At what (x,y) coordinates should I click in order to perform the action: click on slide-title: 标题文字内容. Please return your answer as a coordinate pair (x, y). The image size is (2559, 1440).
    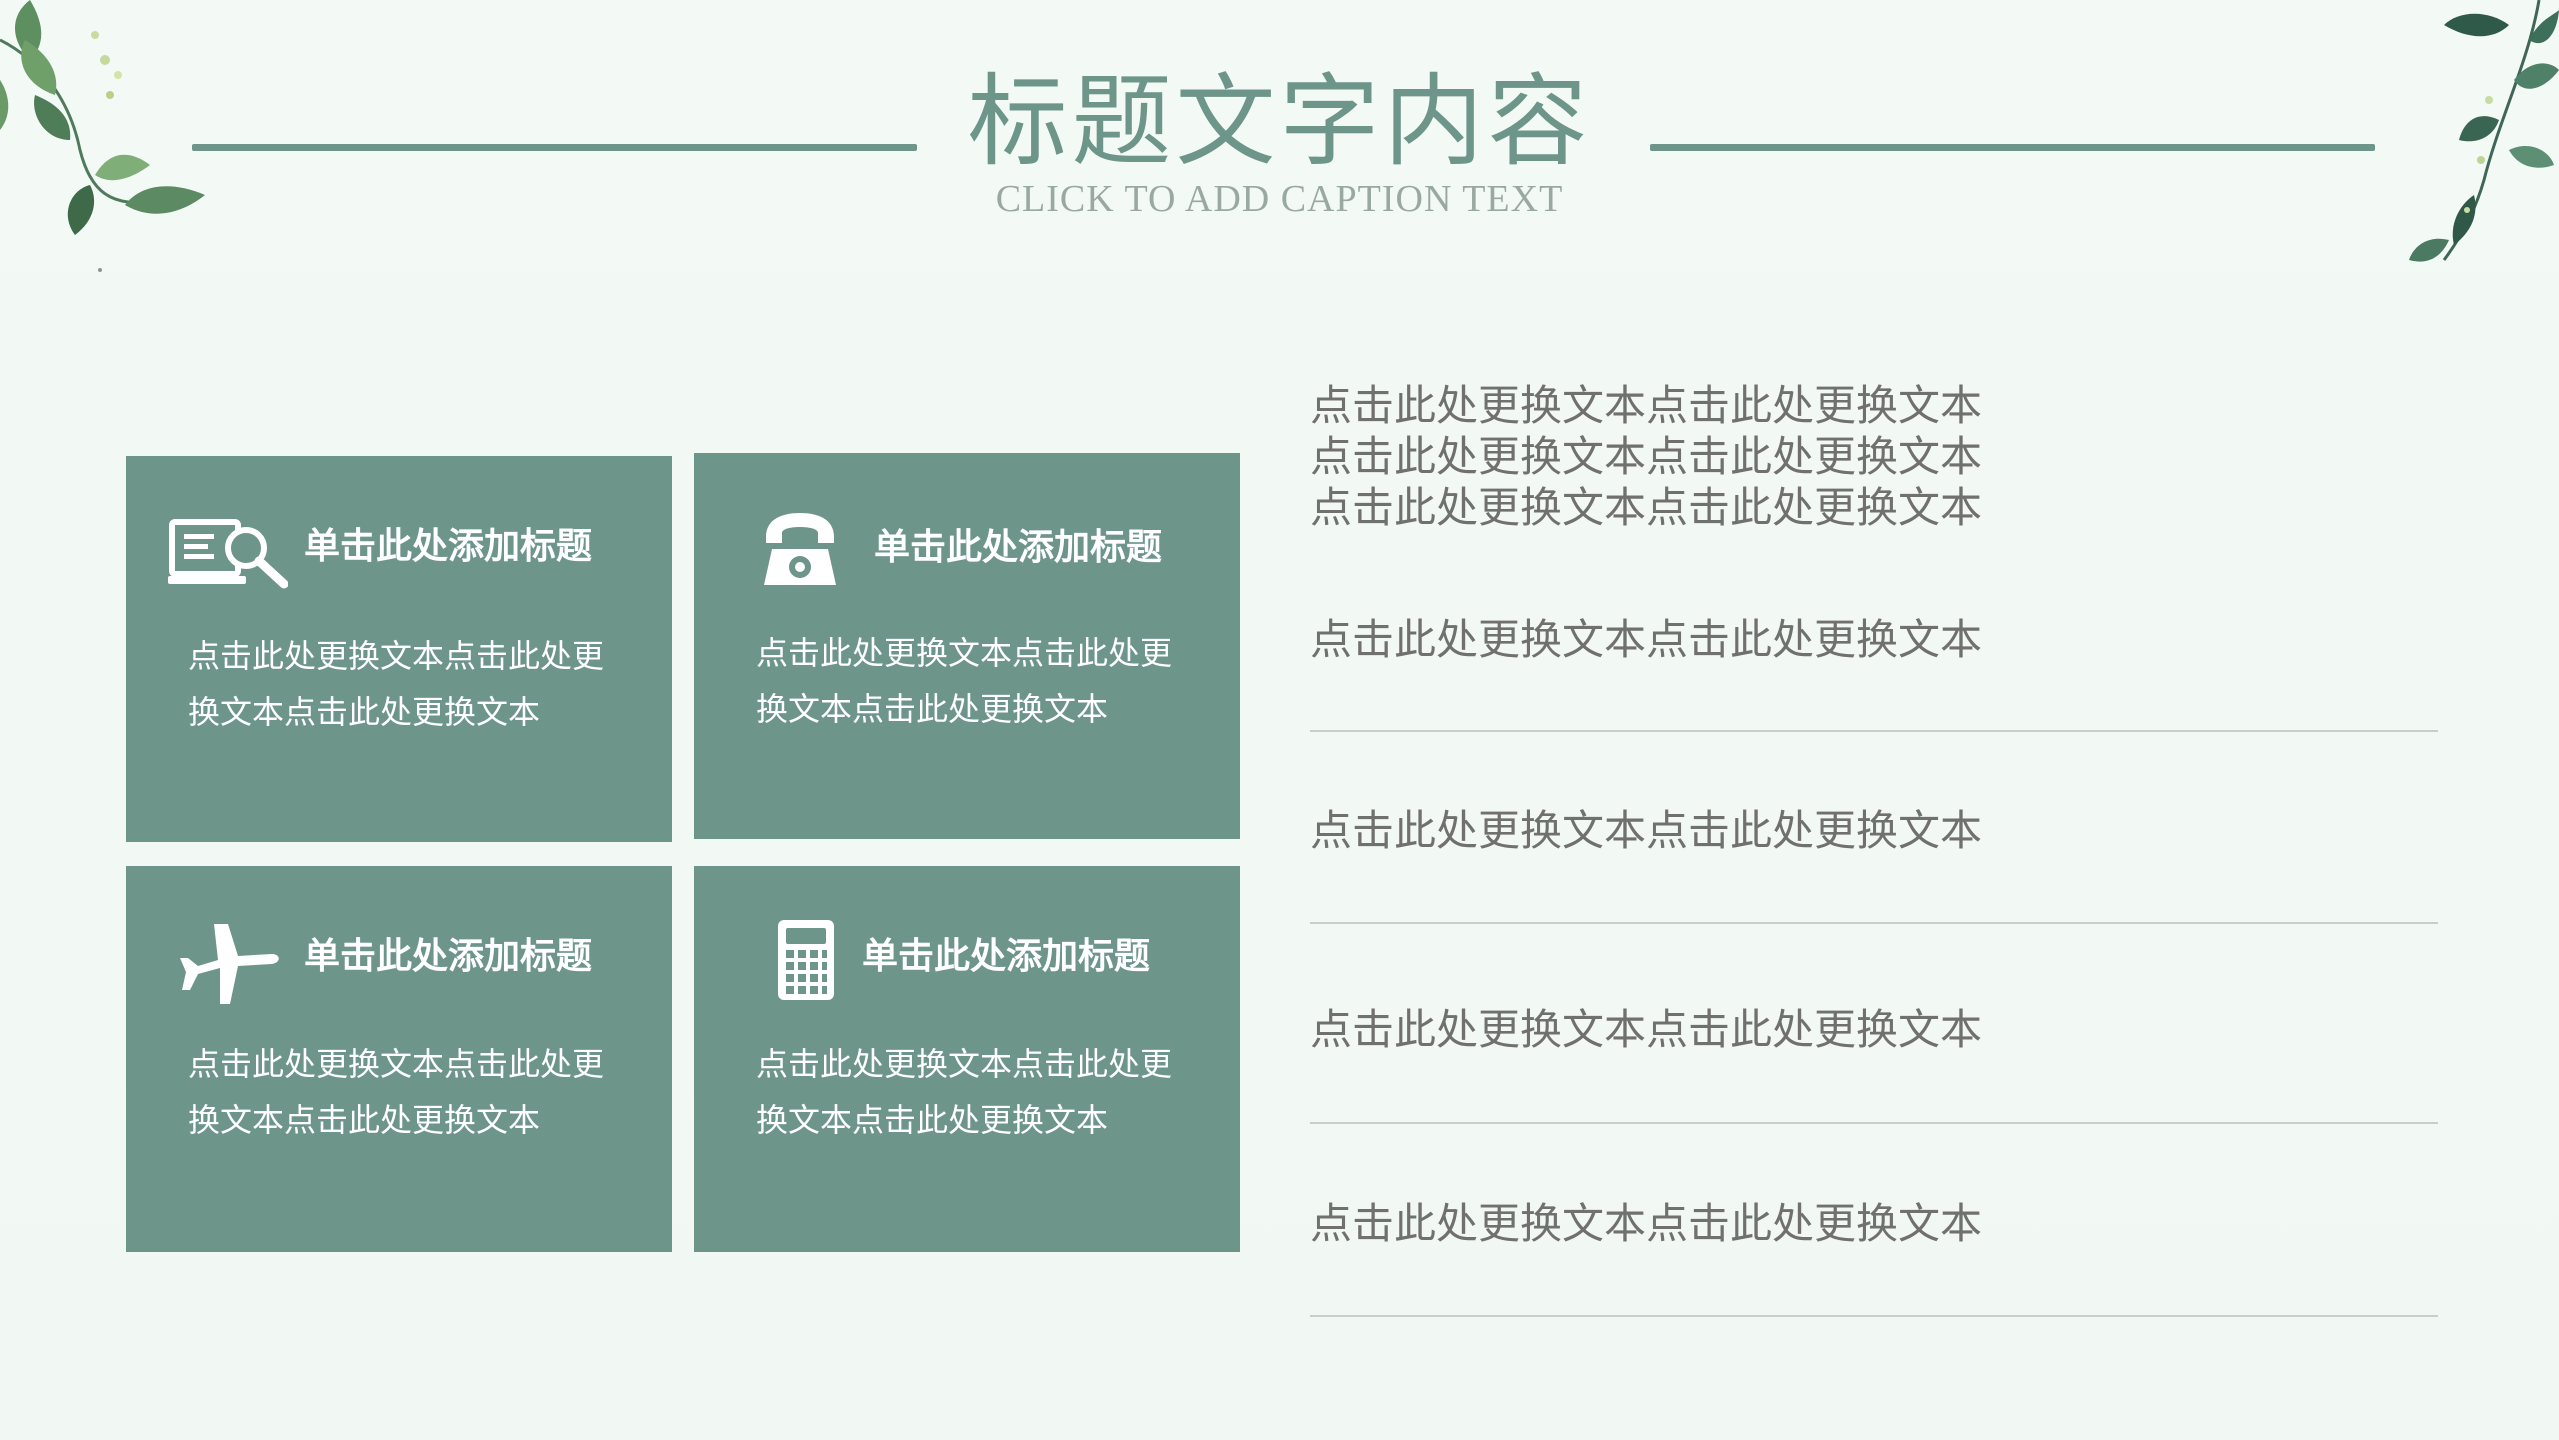
    Looking at the image, I should click on (1279, 122).